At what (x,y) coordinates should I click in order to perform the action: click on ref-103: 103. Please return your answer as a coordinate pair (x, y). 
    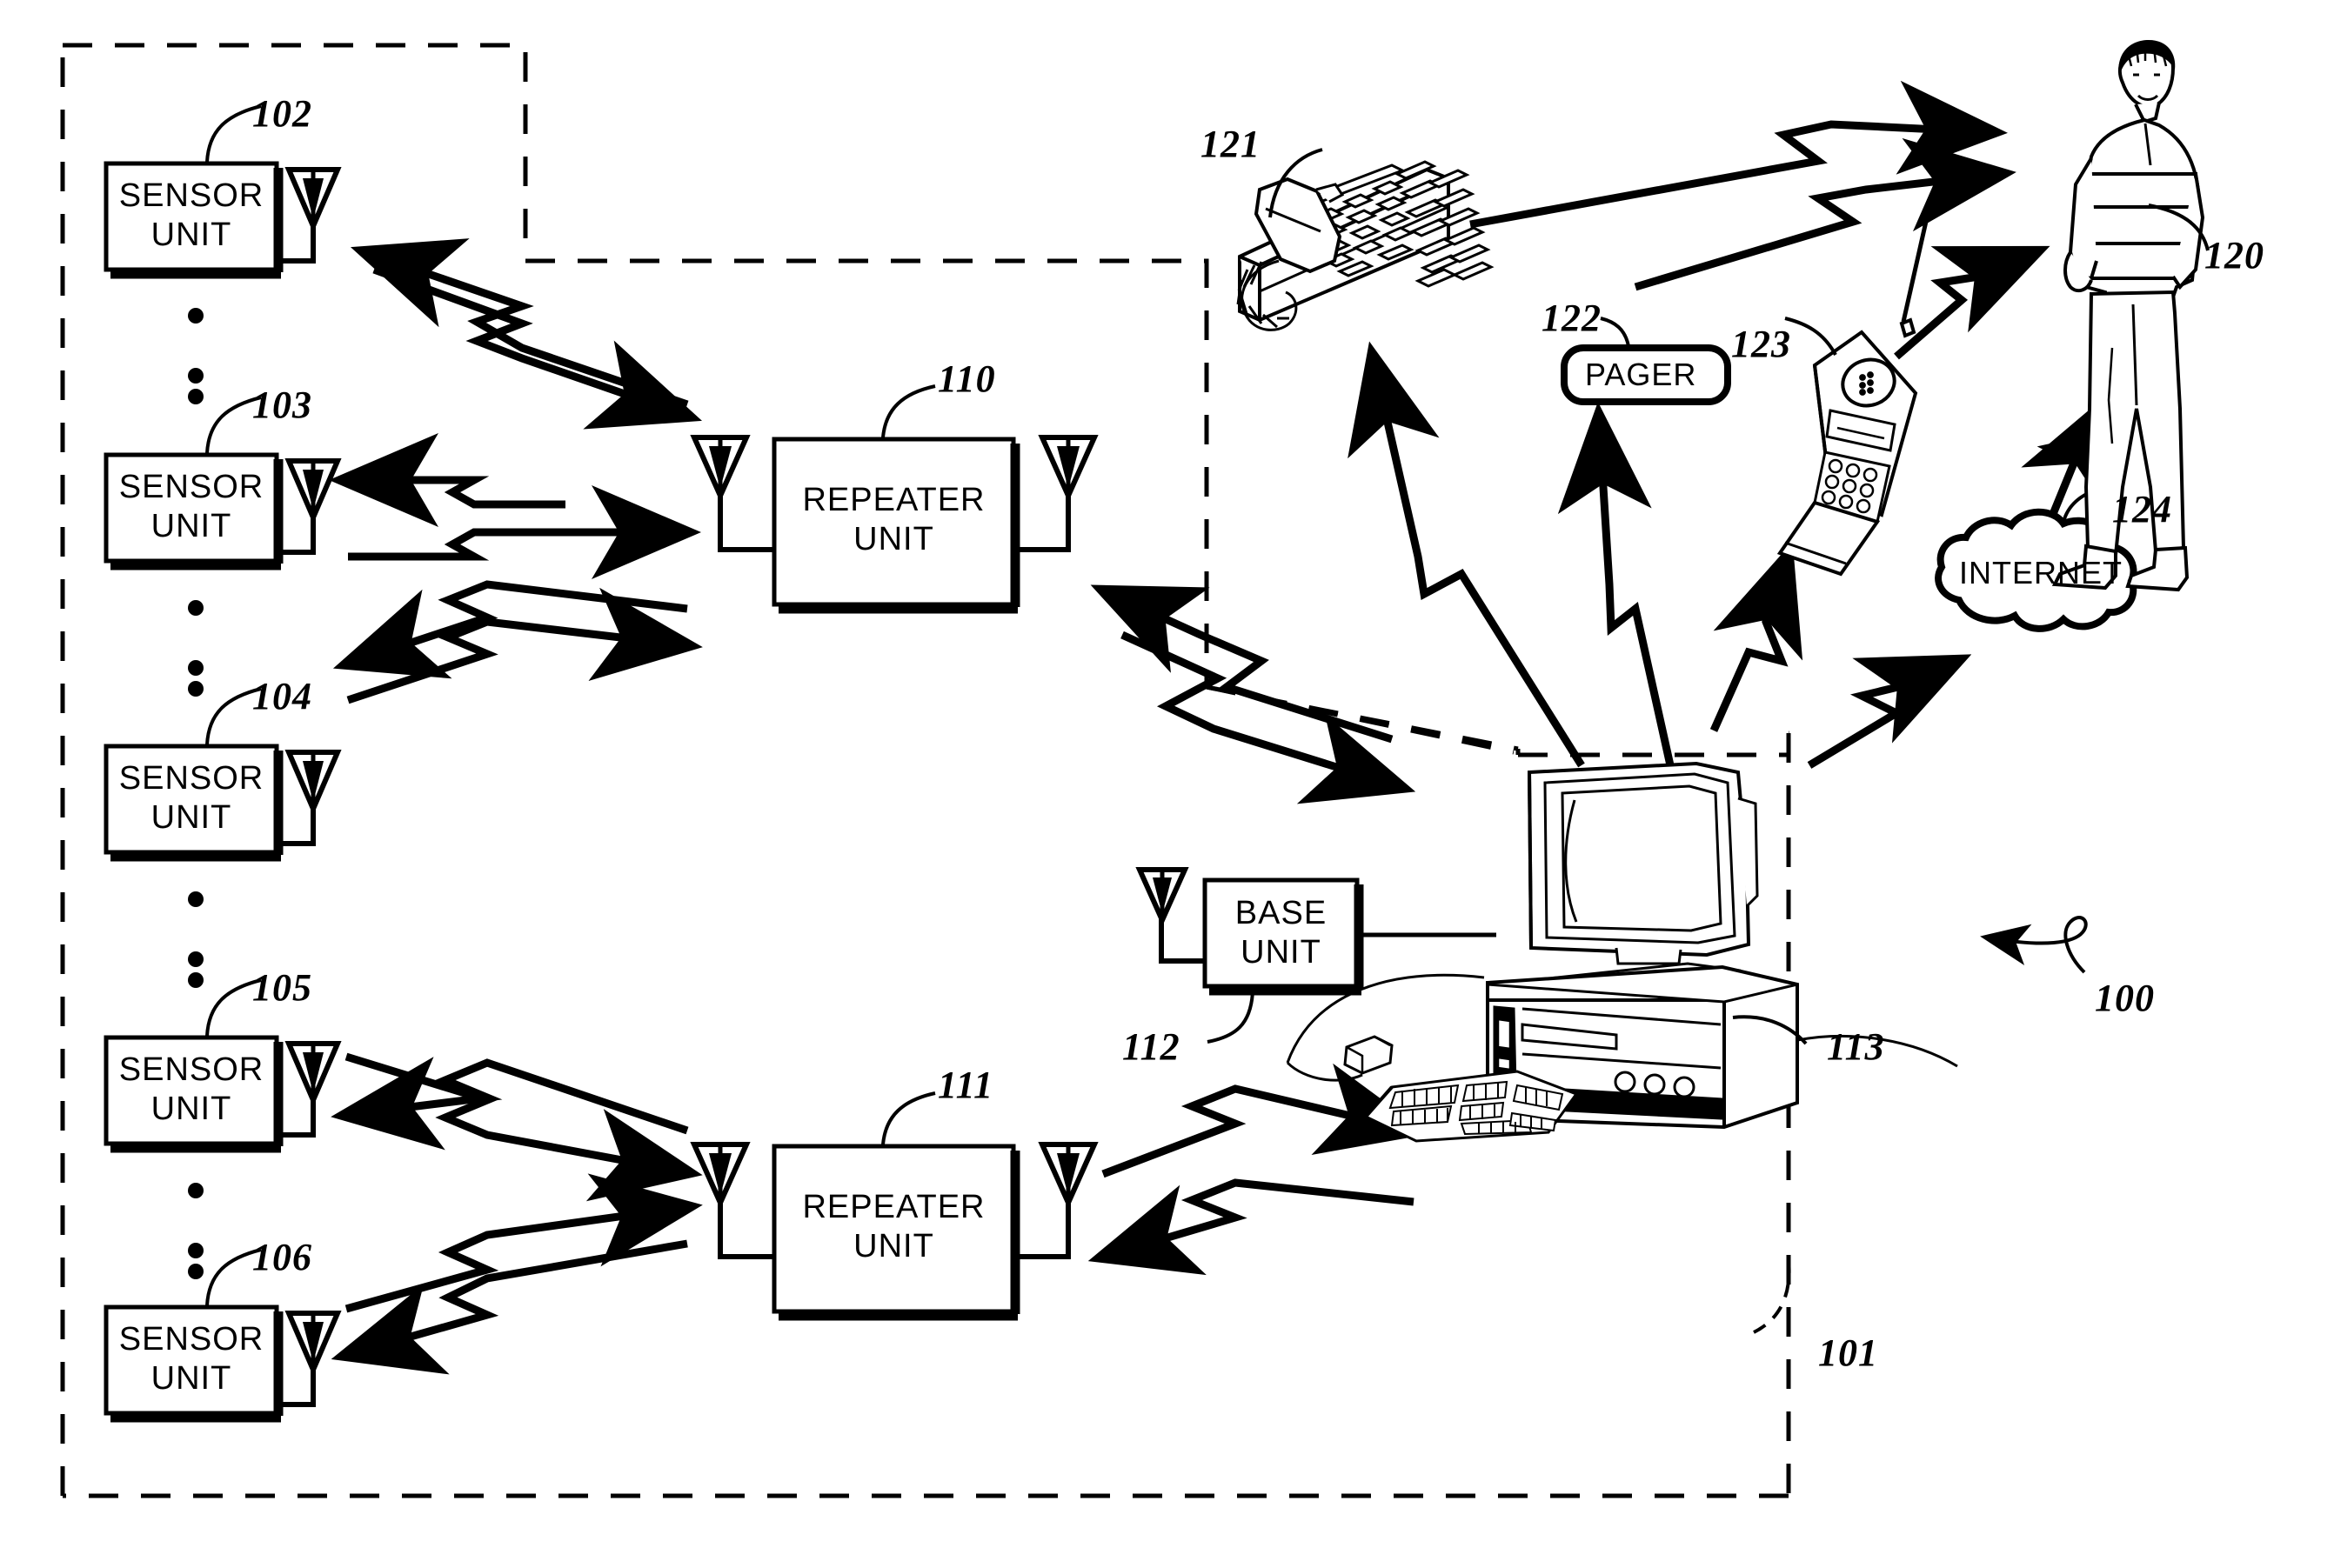
    Looking at the image, I should click on (282, 405).